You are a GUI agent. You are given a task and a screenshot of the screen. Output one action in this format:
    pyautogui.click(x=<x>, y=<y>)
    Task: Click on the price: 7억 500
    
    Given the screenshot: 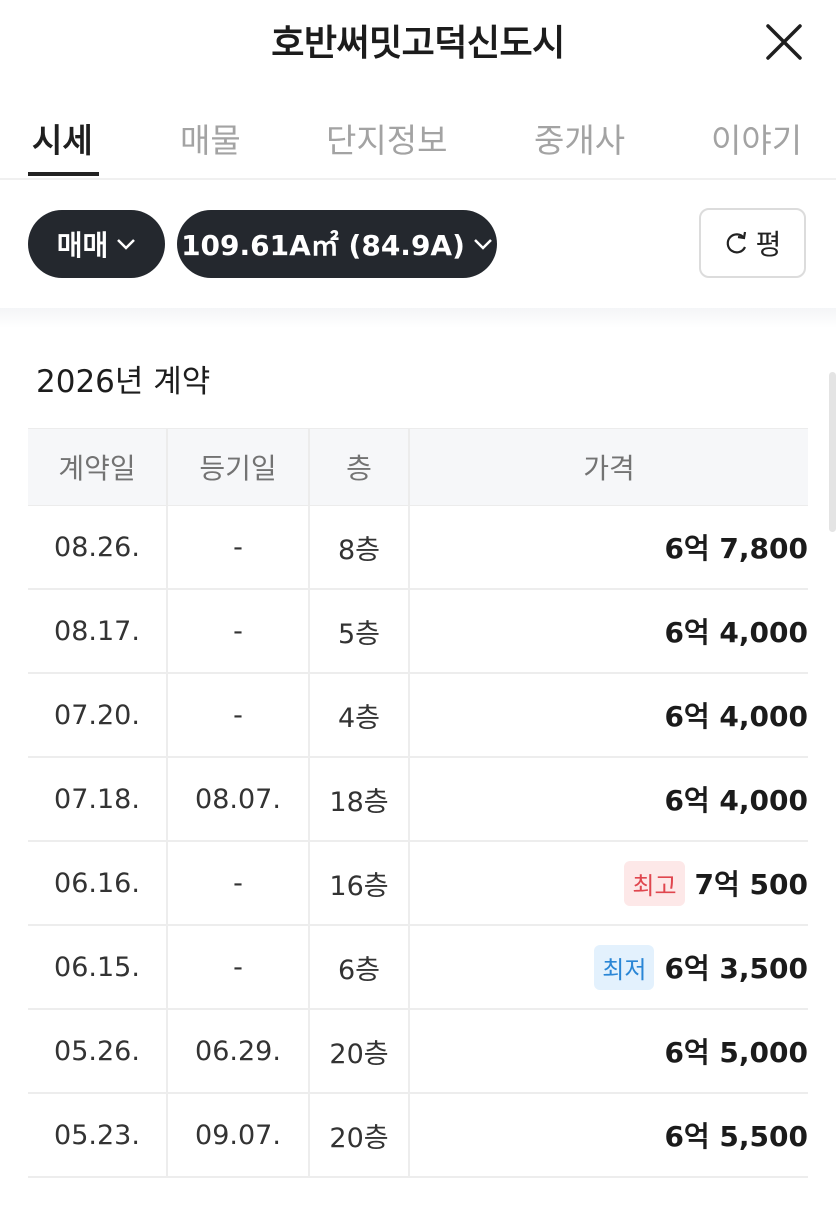 What is the action you would take?
    pyautogui.click(x=751, y=884)
    